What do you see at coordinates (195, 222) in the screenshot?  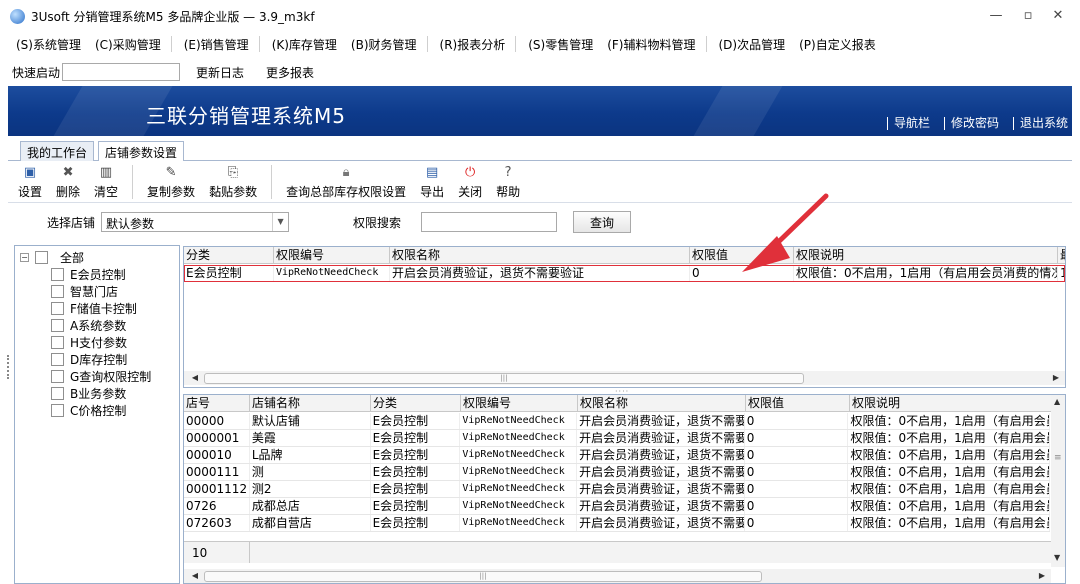 I see `store-select: 默认参数 ▼` at bounding box center [195, 222].